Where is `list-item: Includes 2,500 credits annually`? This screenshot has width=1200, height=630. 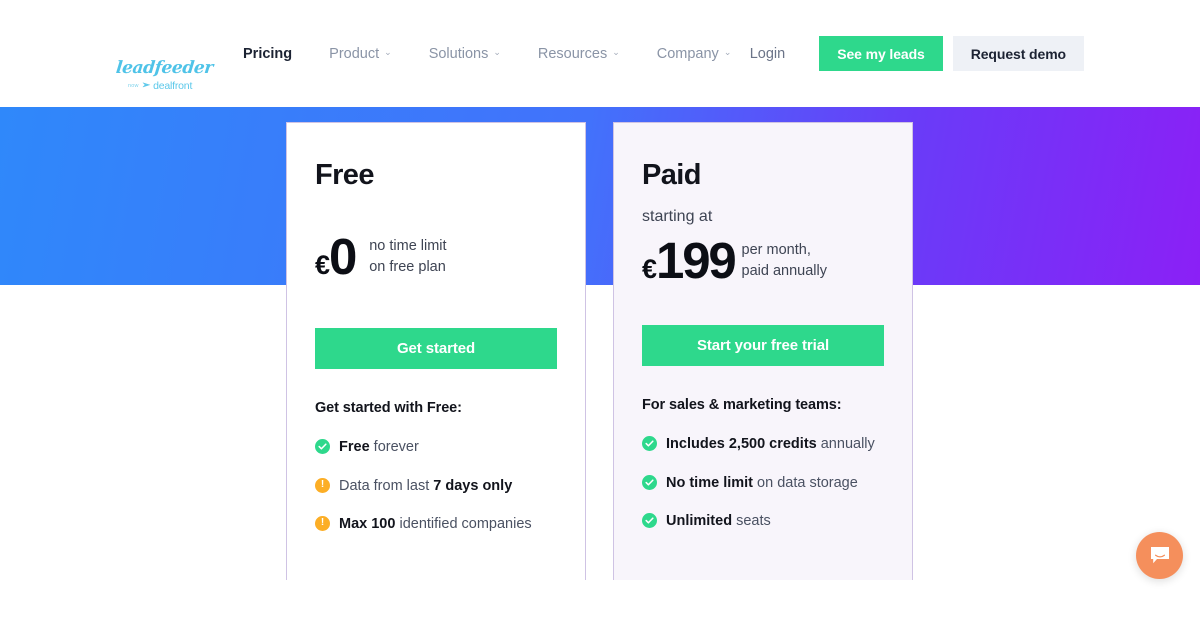 list-item: Includes 2,500 credits annually is located at coordinates (763, 444).